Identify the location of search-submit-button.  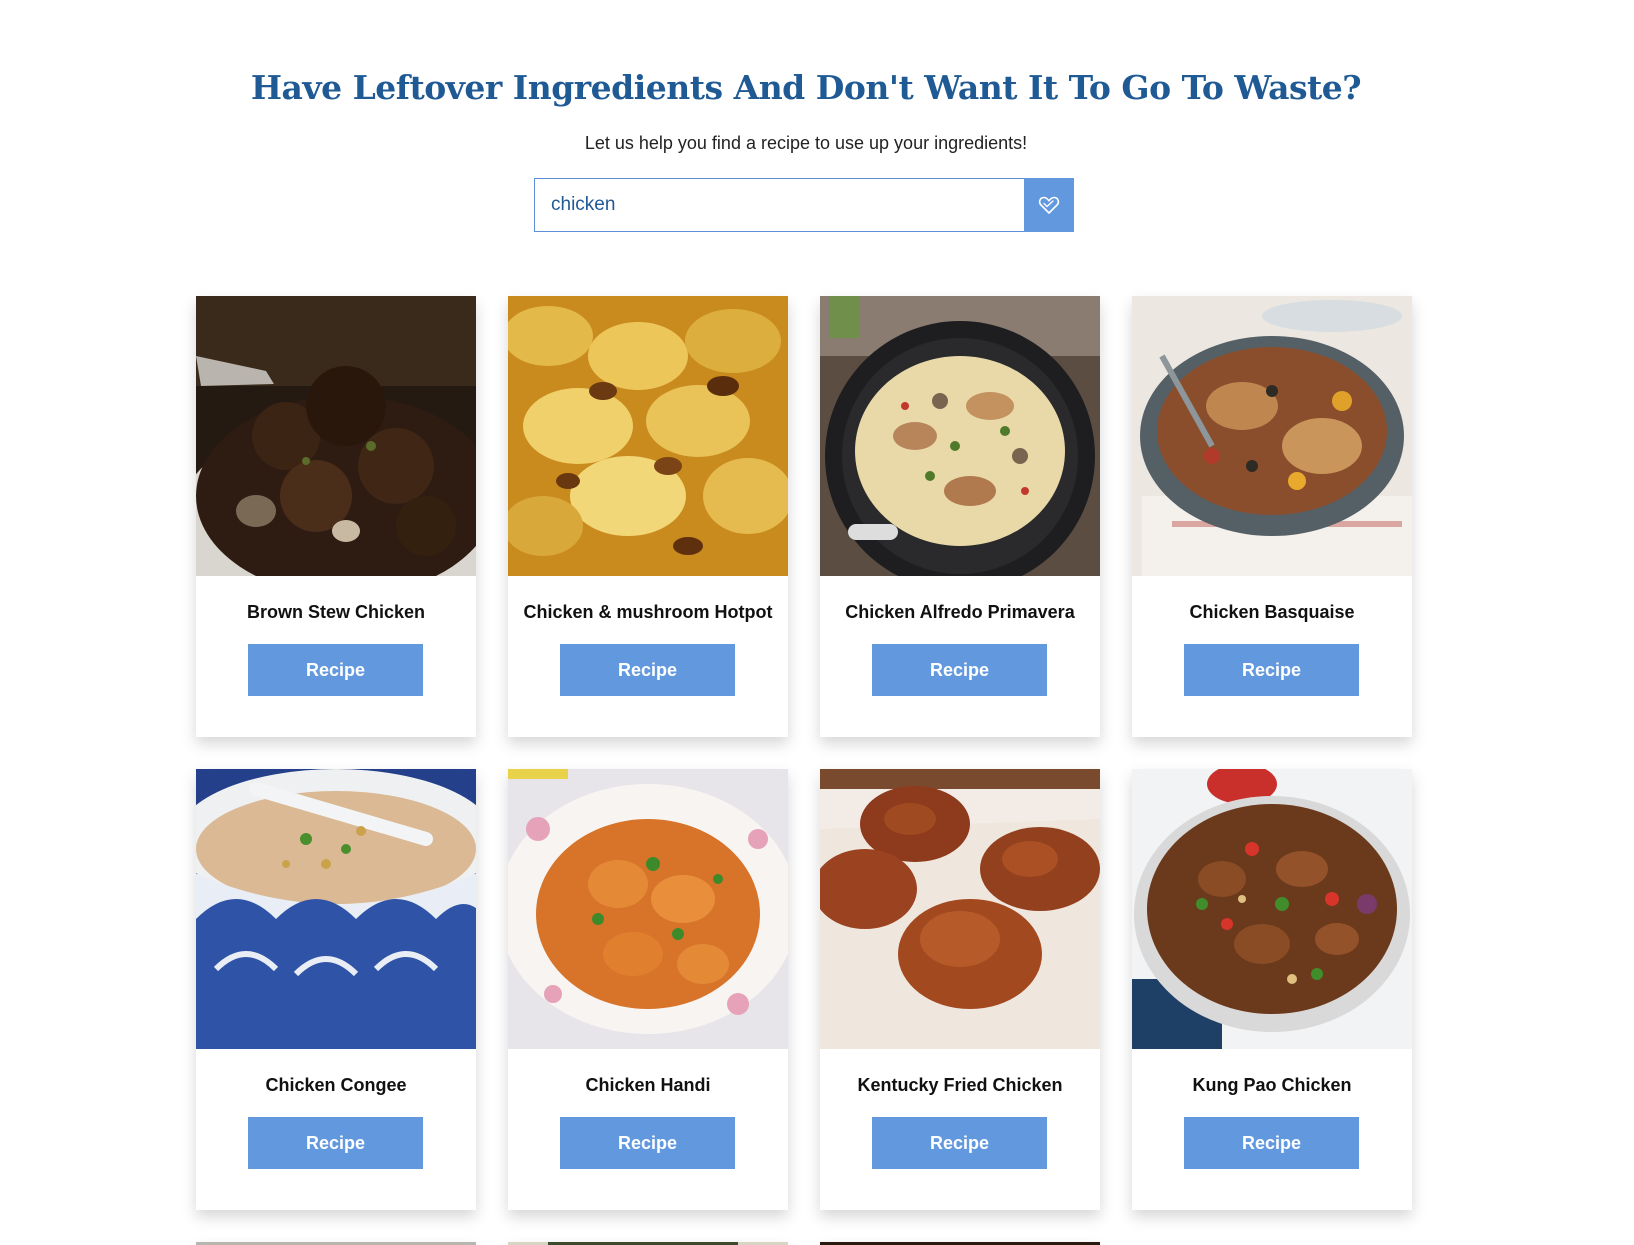
(1049, 205).